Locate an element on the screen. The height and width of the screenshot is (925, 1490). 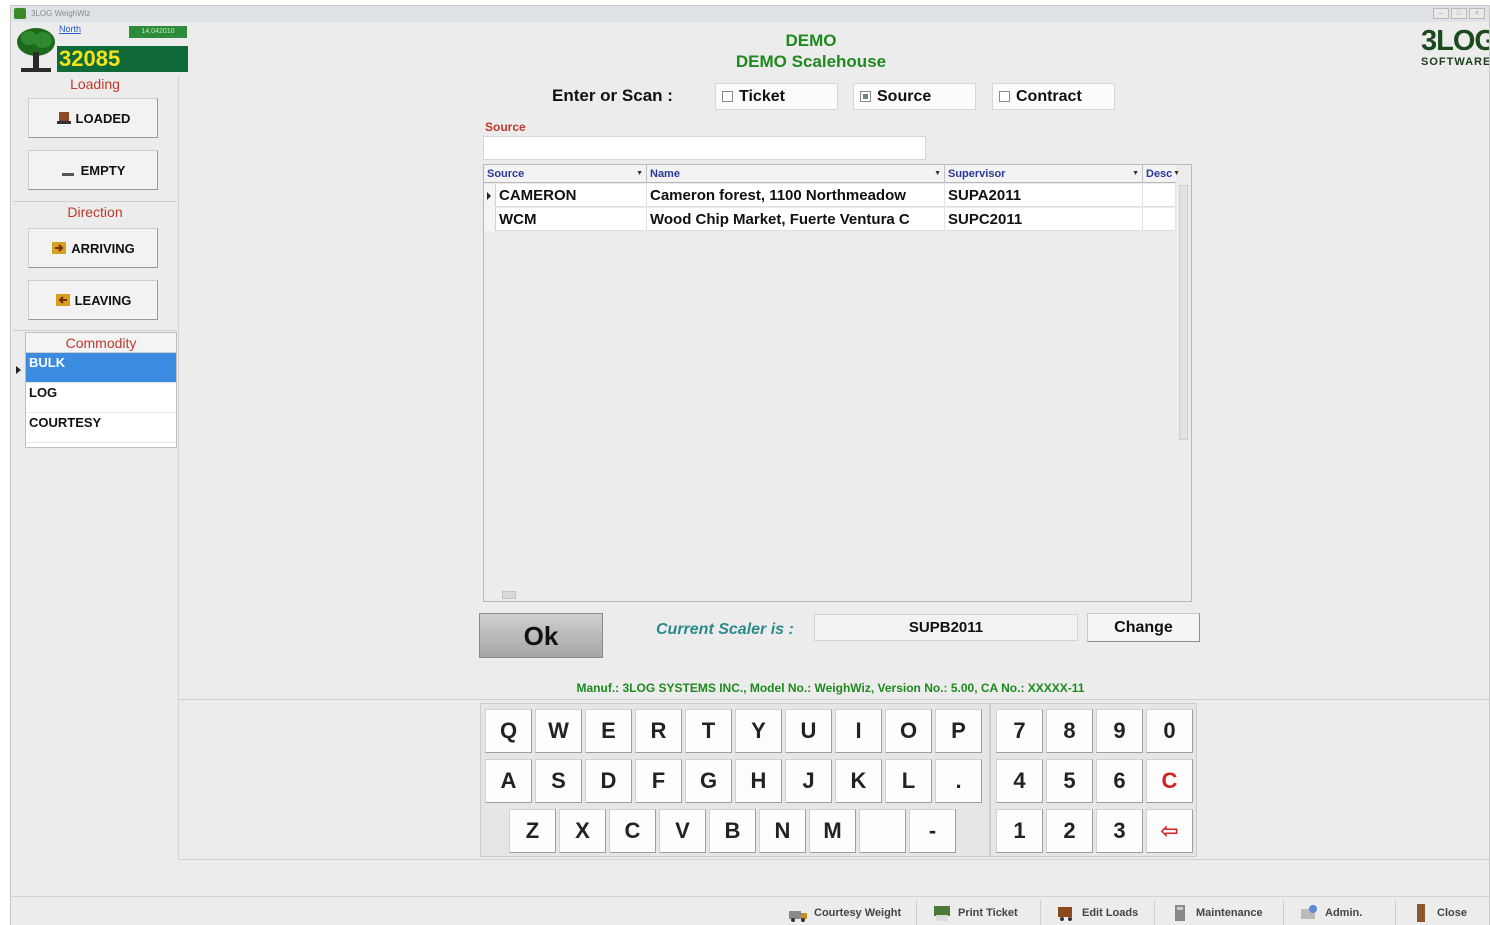
clear-key: C is located at coordinates (1169, 781).